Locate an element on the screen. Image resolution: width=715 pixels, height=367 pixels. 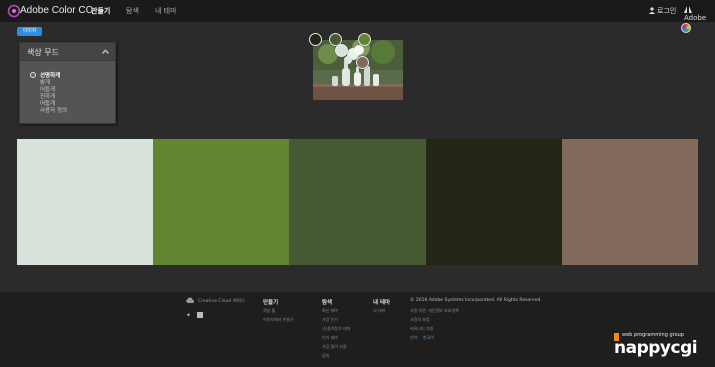
footer-link: 가장 인기 is located at coordinates (330, 320).